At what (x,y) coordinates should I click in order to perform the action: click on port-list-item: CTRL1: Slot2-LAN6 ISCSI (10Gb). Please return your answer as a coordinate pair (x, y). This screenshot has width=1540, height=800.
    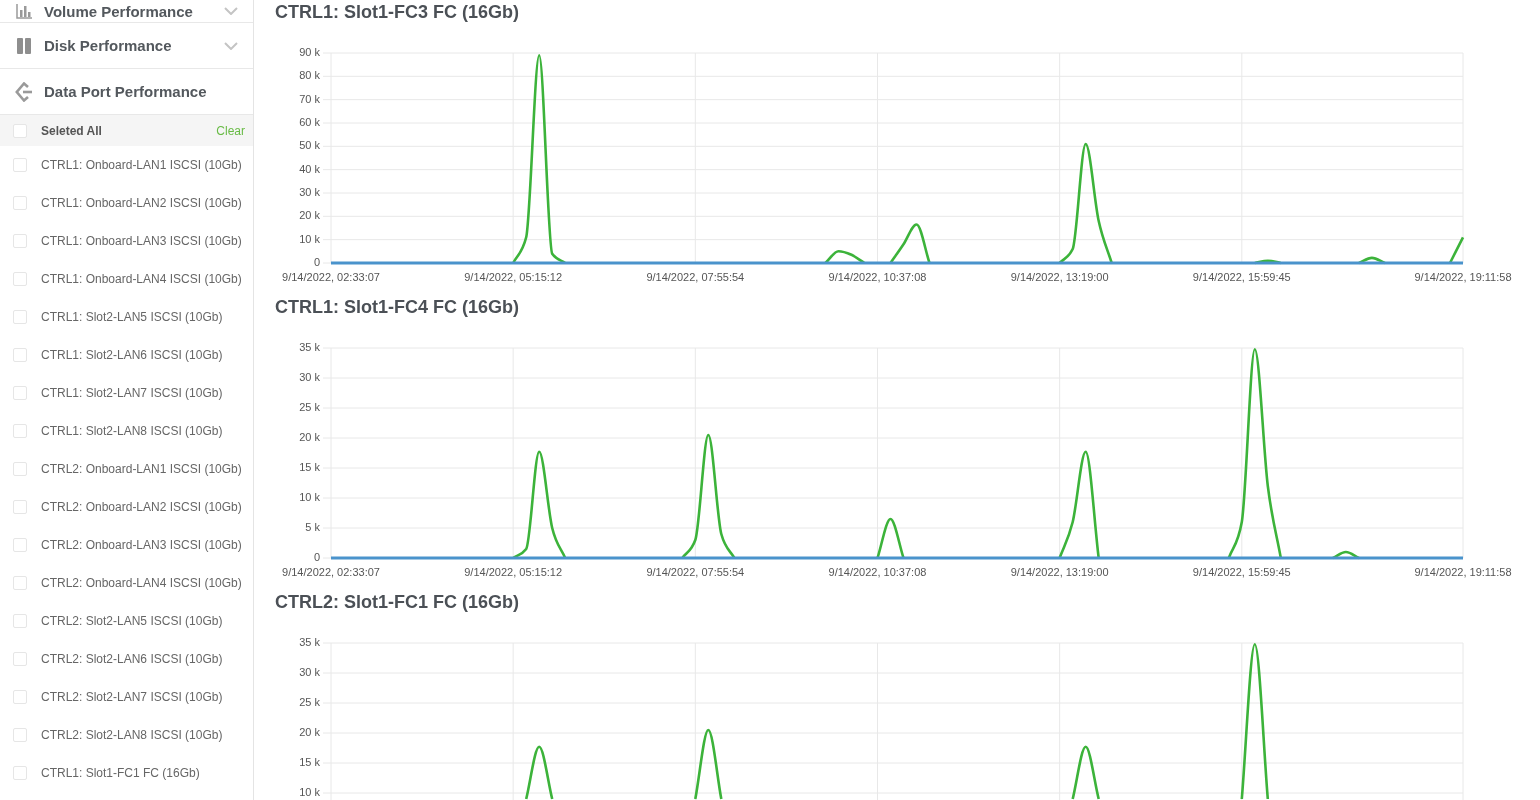
    Looking at the image, I should click on (126, 355).